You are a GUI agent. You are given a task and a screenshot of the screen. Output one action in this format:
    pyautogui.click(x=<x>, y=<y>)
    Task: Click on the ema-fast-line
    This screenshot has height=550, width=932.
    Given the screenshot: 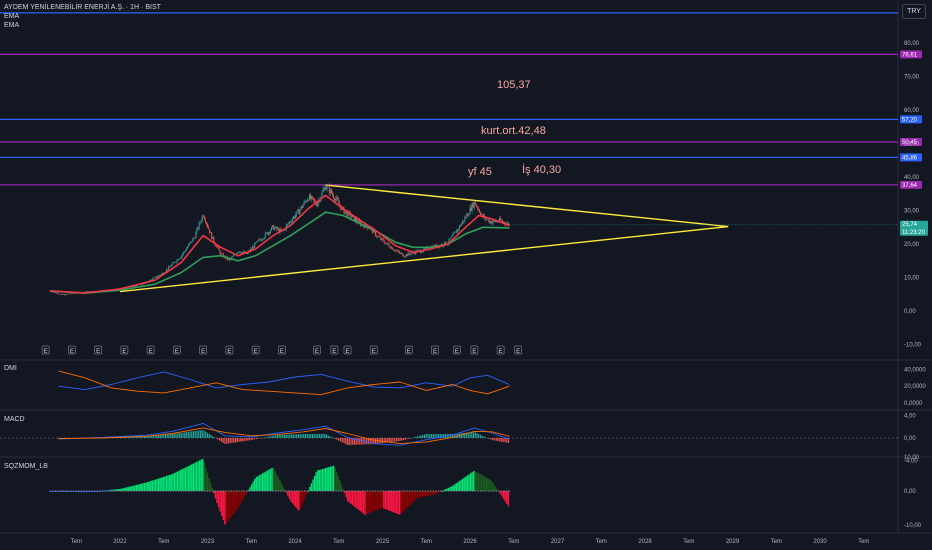 What is the action you would take?
    pyautogui.click(x=279, y=244)
    